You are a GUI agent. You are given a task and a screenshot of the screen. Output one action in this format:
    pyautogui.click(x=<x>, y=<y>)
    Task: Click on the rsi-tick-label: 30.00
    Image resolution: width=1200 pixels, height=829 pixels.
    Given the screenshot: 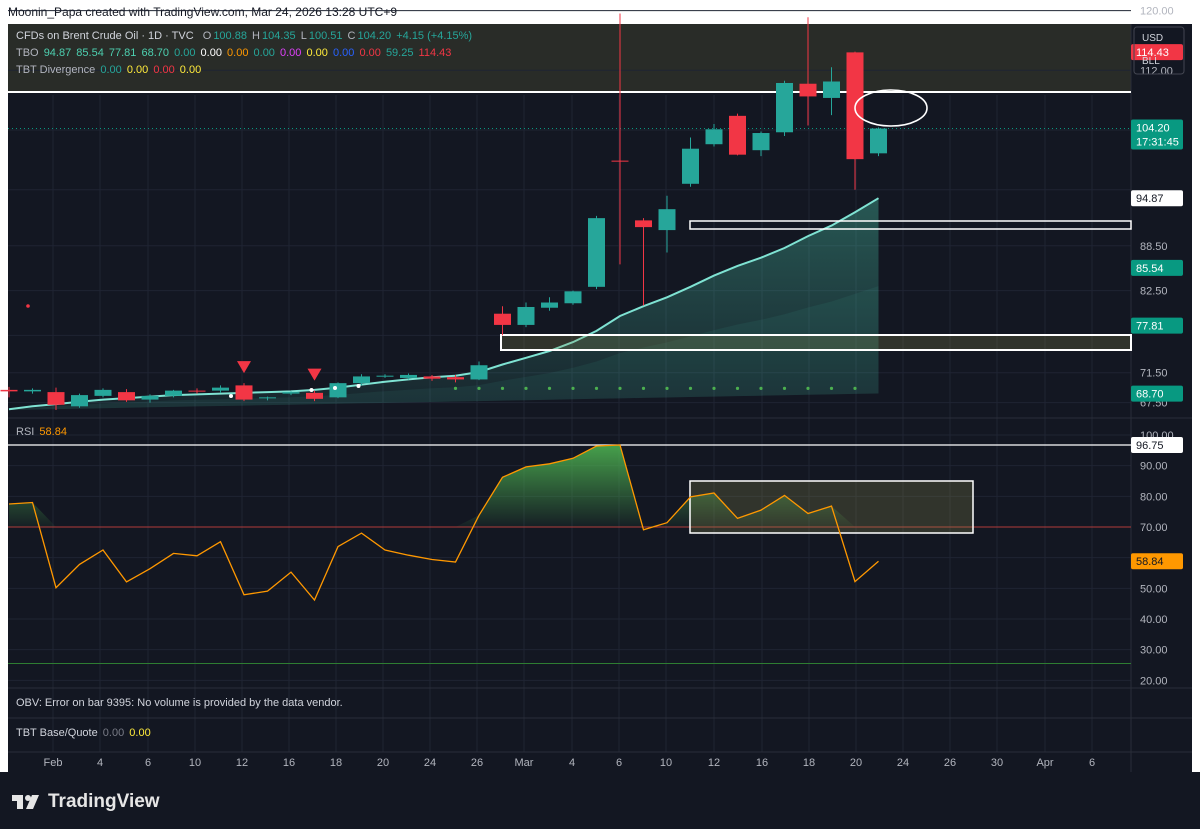 What is the action you would take?
    pyautogui.click(x=1154, y=651)
    